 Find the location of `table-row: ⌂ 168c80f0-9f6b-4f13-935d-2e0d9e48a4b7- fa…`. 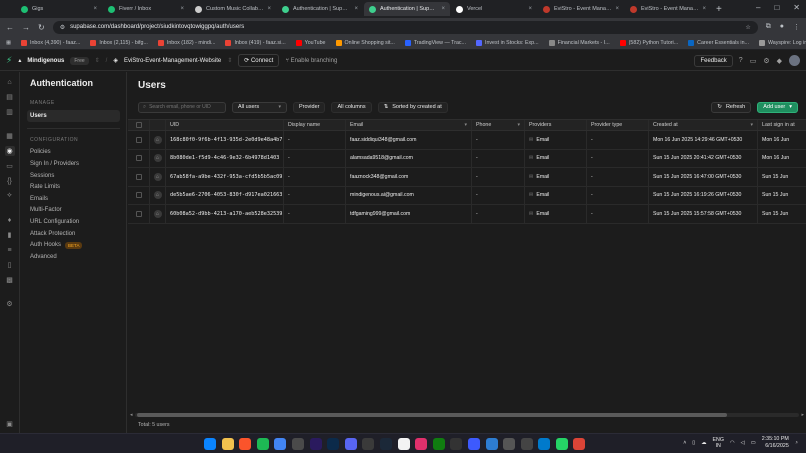

table-row: ⌂ 168c80f0-9f6b-4f13-935d-2e0d9e48a4b7- fa… is located at coordinates (467, 140).